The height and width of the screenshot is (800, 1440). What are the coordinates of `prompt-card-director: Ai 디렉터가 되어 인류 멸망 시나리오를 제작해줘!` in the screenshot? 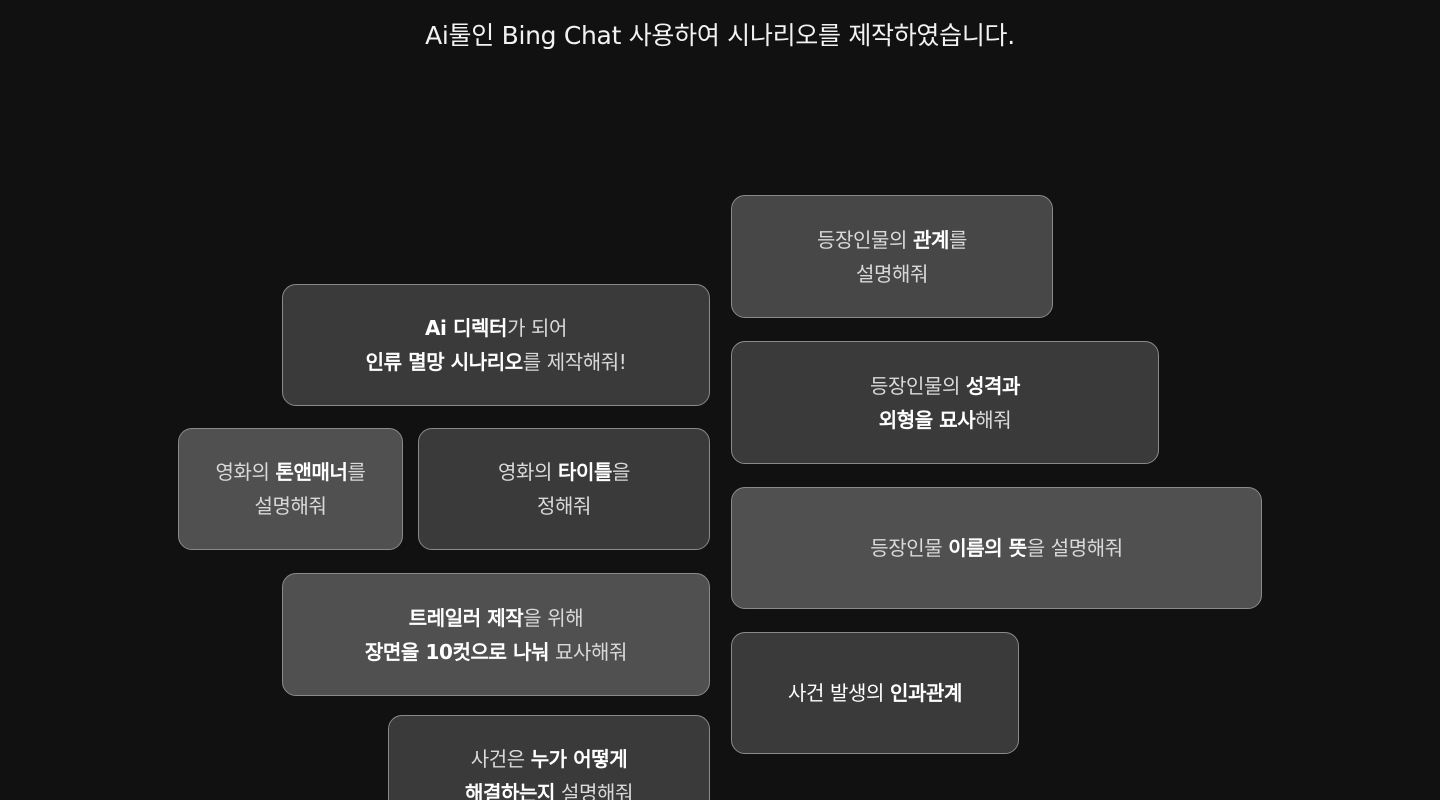 It's located at (496, 345).